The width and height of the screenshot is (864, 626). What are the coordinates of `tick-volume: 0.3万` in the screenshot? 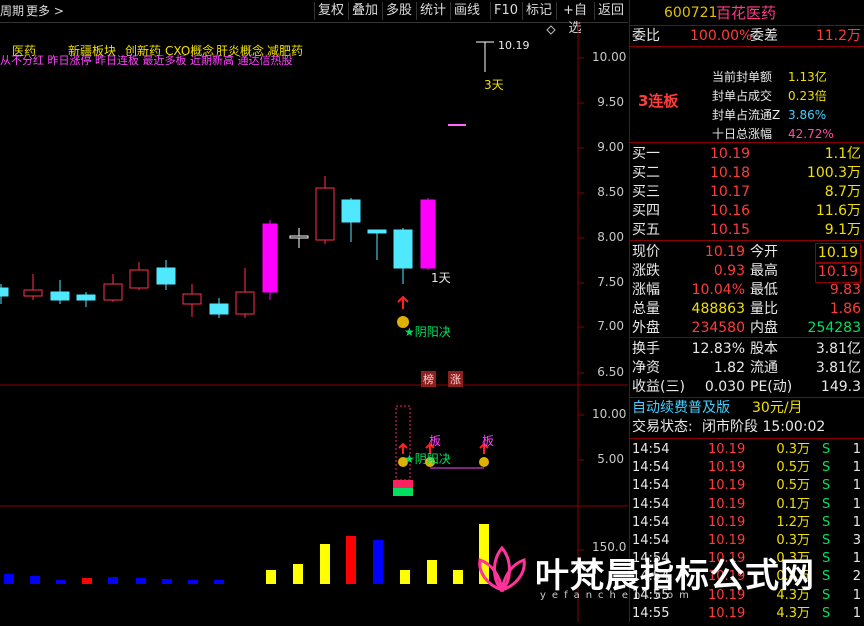 It's located at (793, 449).